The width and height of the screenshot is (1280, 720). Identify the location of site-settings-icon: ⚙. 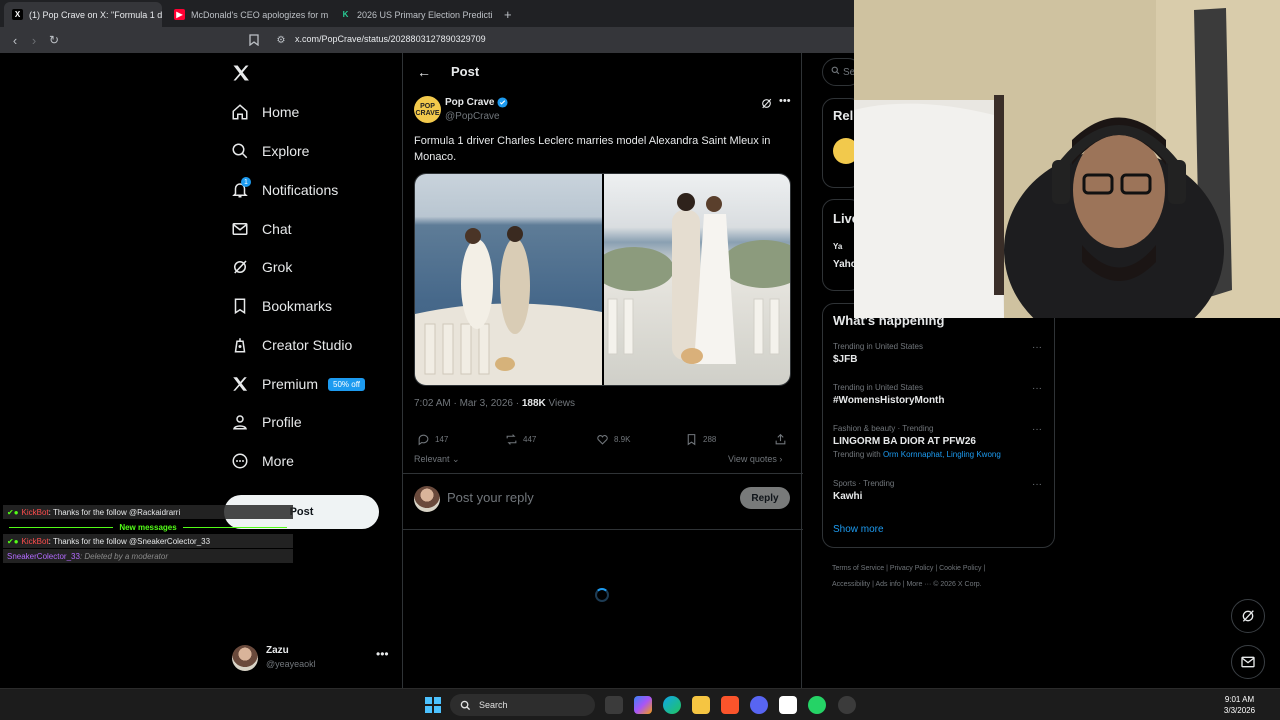
(281, 40).